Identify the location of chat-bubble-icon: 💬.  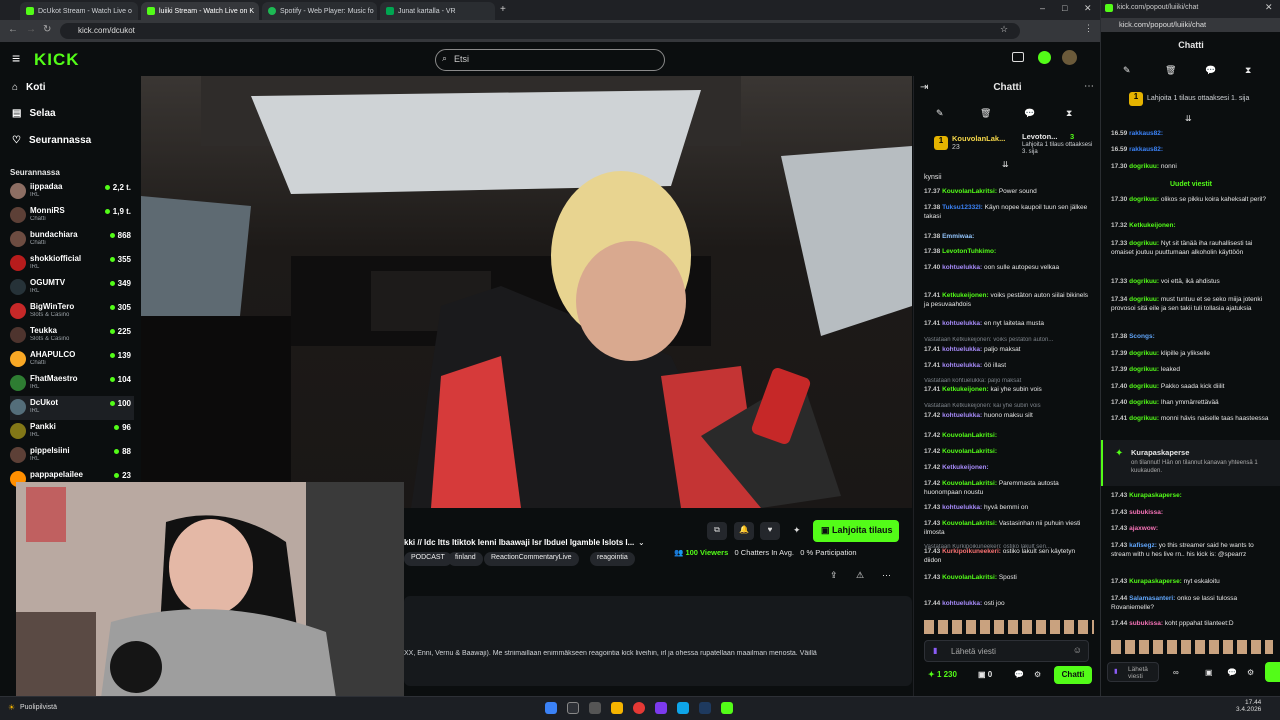
(1210, 70).